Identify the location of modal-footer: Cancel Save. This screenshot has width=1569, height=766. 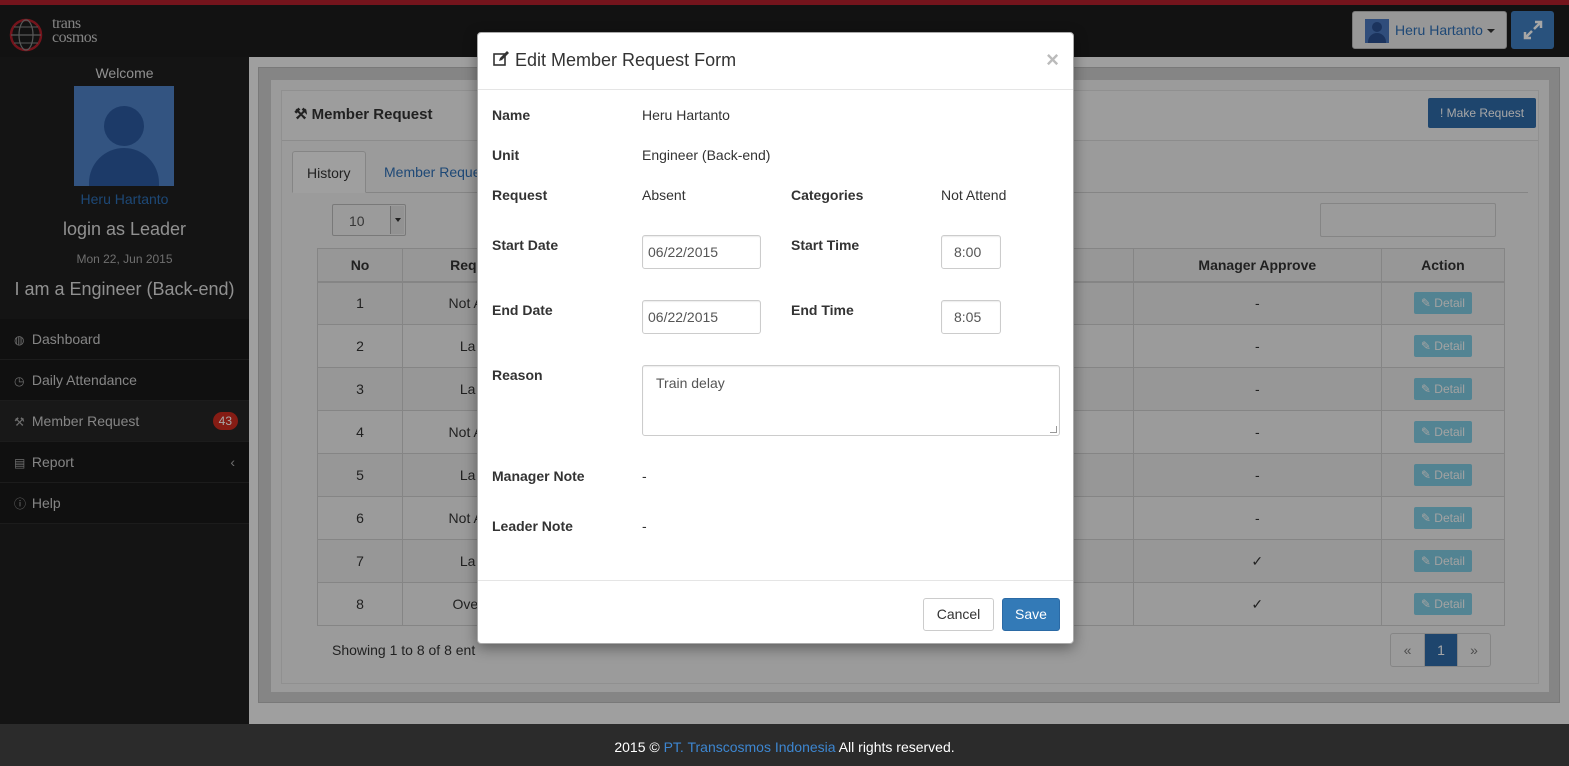
(775, 611).